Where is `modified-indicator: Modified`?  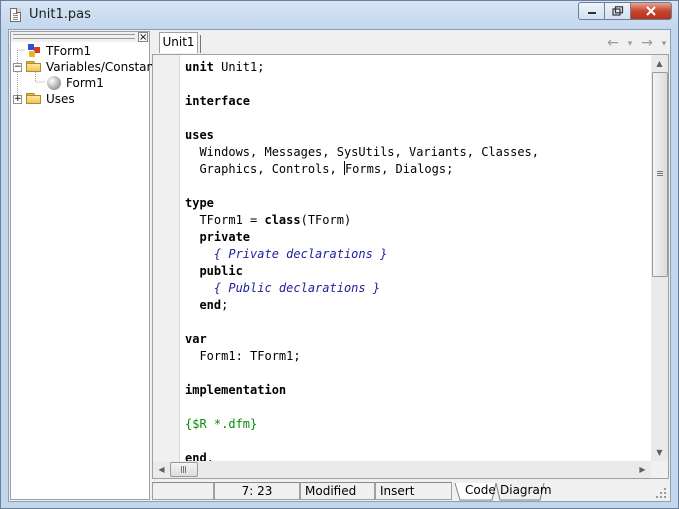
modified-indicator: Modified is located at coordinates (337, 491).